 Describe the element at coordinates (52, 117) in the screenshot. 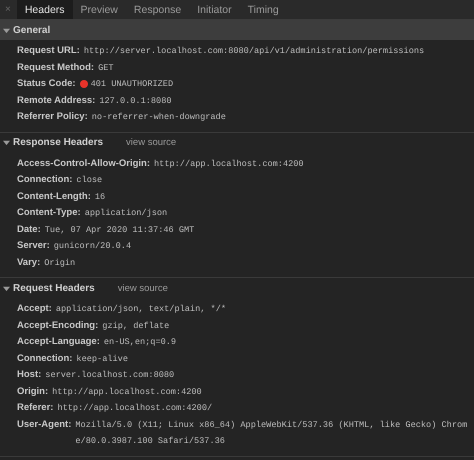

I see `header-name: Referrer Policy:` at that location.